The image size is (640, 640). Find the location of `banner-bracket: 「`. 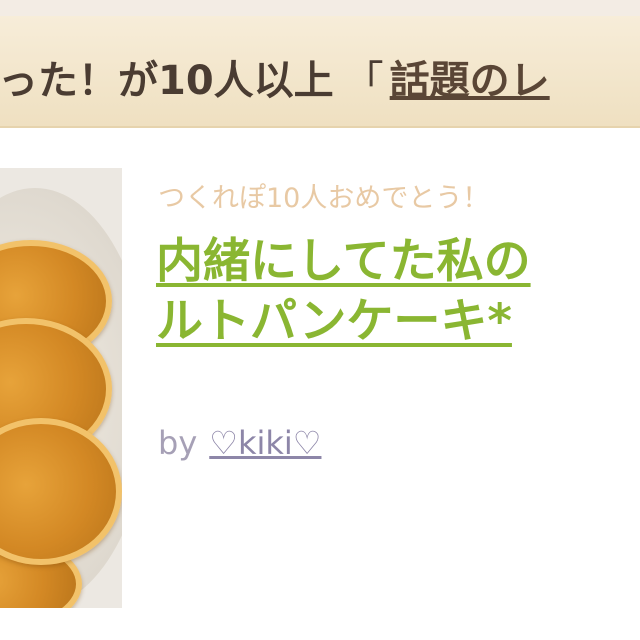

banner-bracket: 「 is located at coordinates (363, 81).